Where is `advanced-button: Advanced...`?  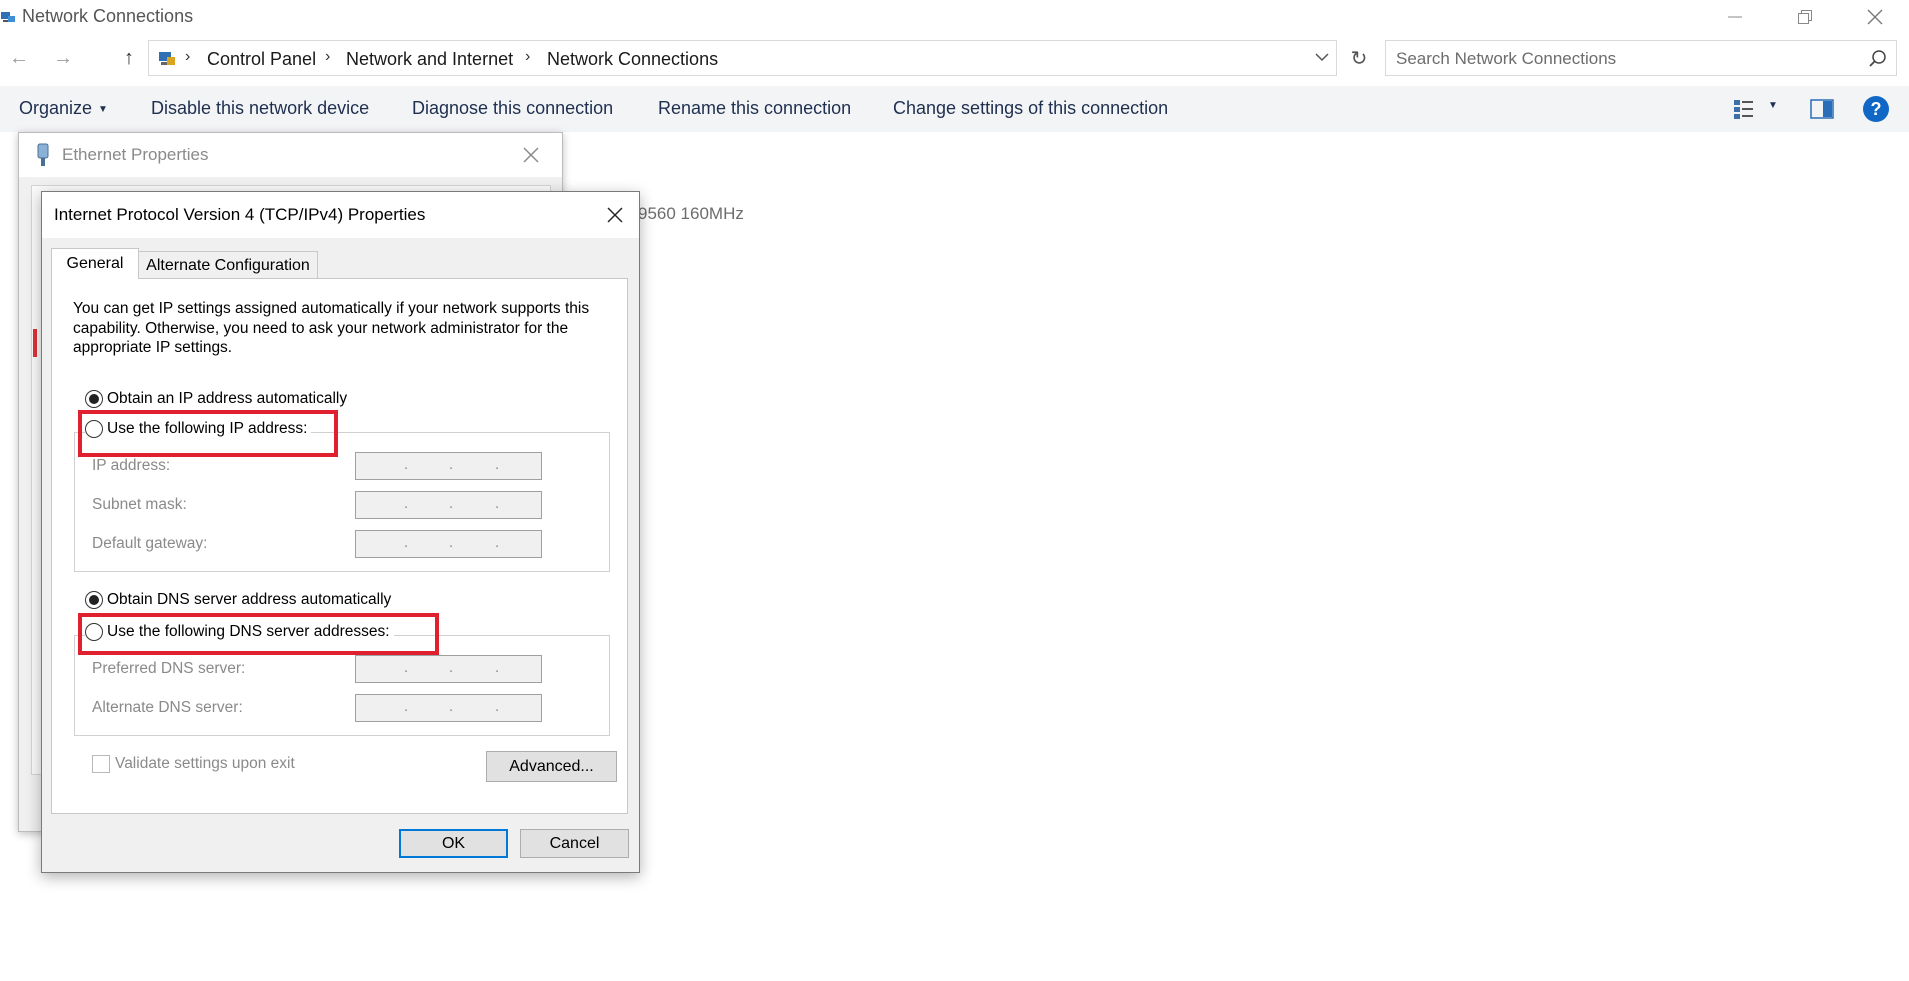 advanced-button: Advanced... is located at coordinates (551, 766).